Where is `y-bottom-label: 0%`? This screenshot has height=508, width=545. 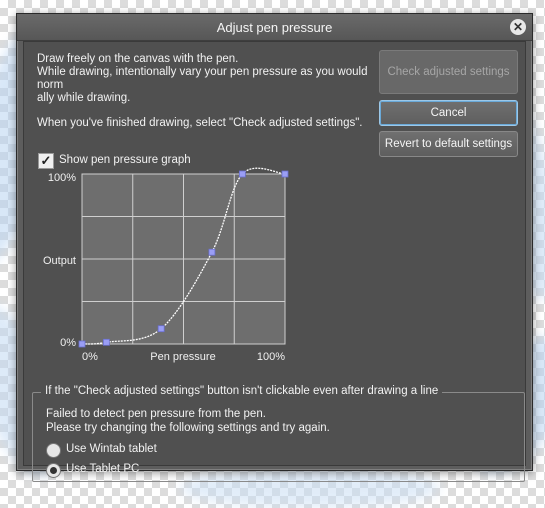
y-bottom-label: 0% is located at coordinates (68, 343).